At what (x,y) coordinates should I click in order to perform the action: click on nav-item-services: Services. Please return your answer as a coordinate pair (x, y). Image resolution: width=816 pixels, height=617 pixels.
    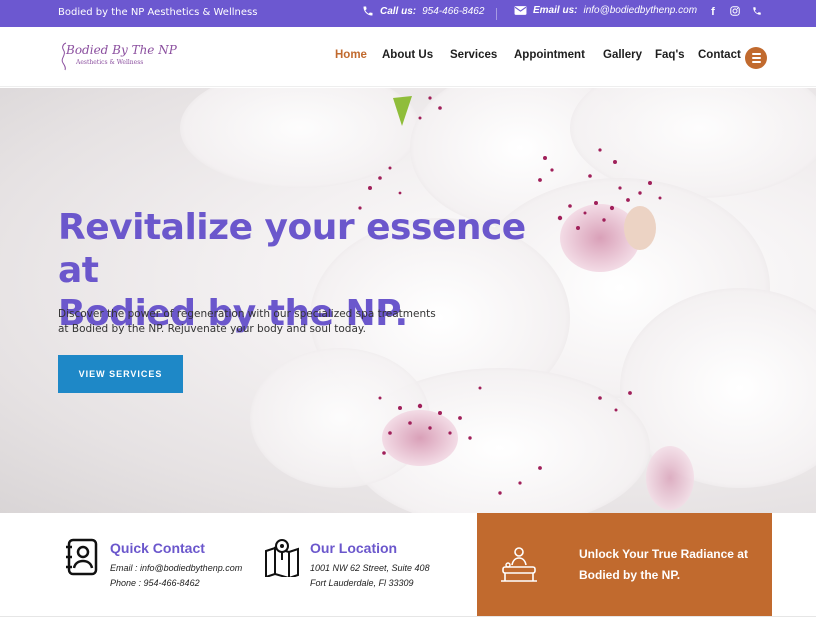
    Looking at the image, I should click on (480, 55).